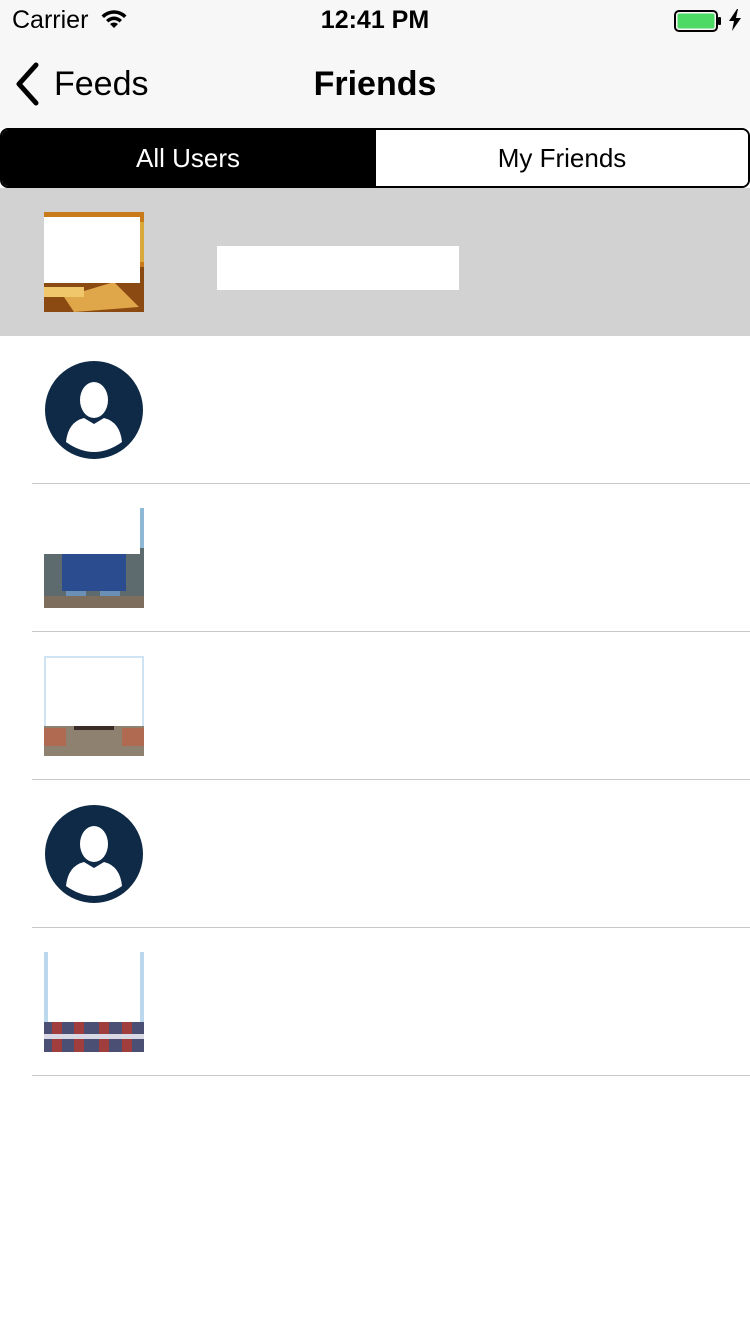 The width and height of the screenshot is (750, 1334). I want to click on navigation-bar: Feeds Friends, so click(375, 84).